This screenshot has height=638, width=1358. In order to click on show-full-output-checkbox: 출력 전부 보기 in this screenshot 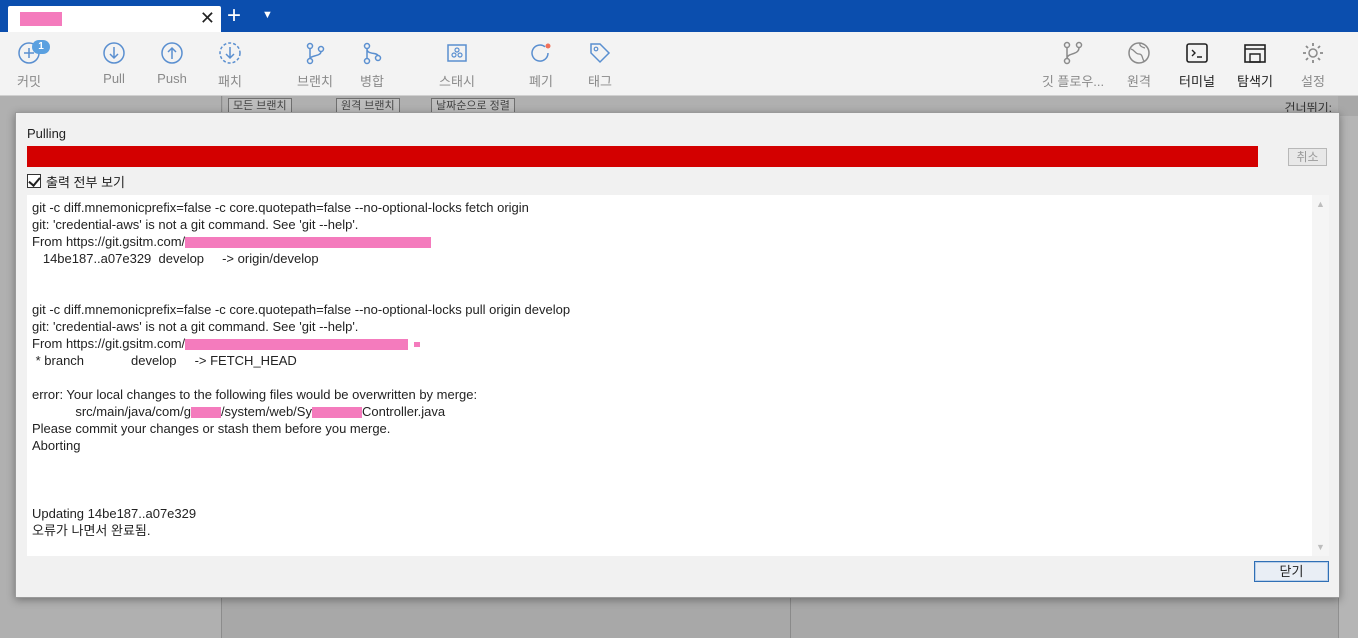, I will do `click(76, 181)`.